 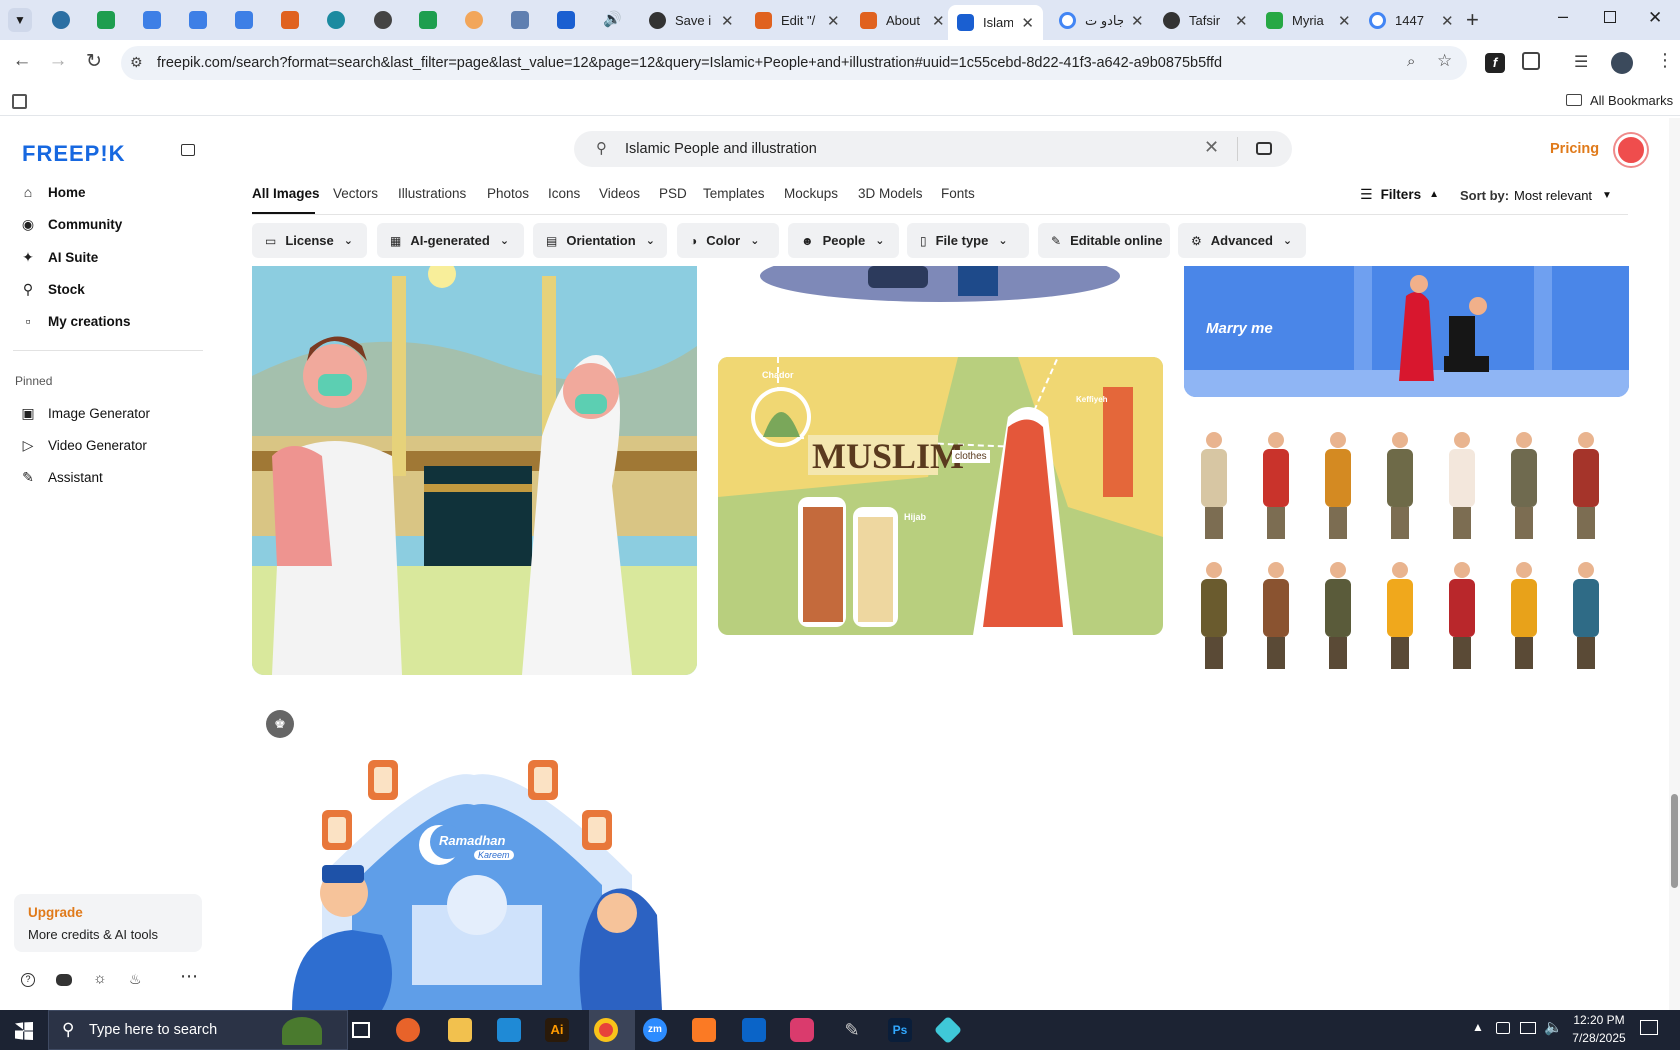 I want to click on clock-date: 7/28/2025, so click(x=1599, y=1038).